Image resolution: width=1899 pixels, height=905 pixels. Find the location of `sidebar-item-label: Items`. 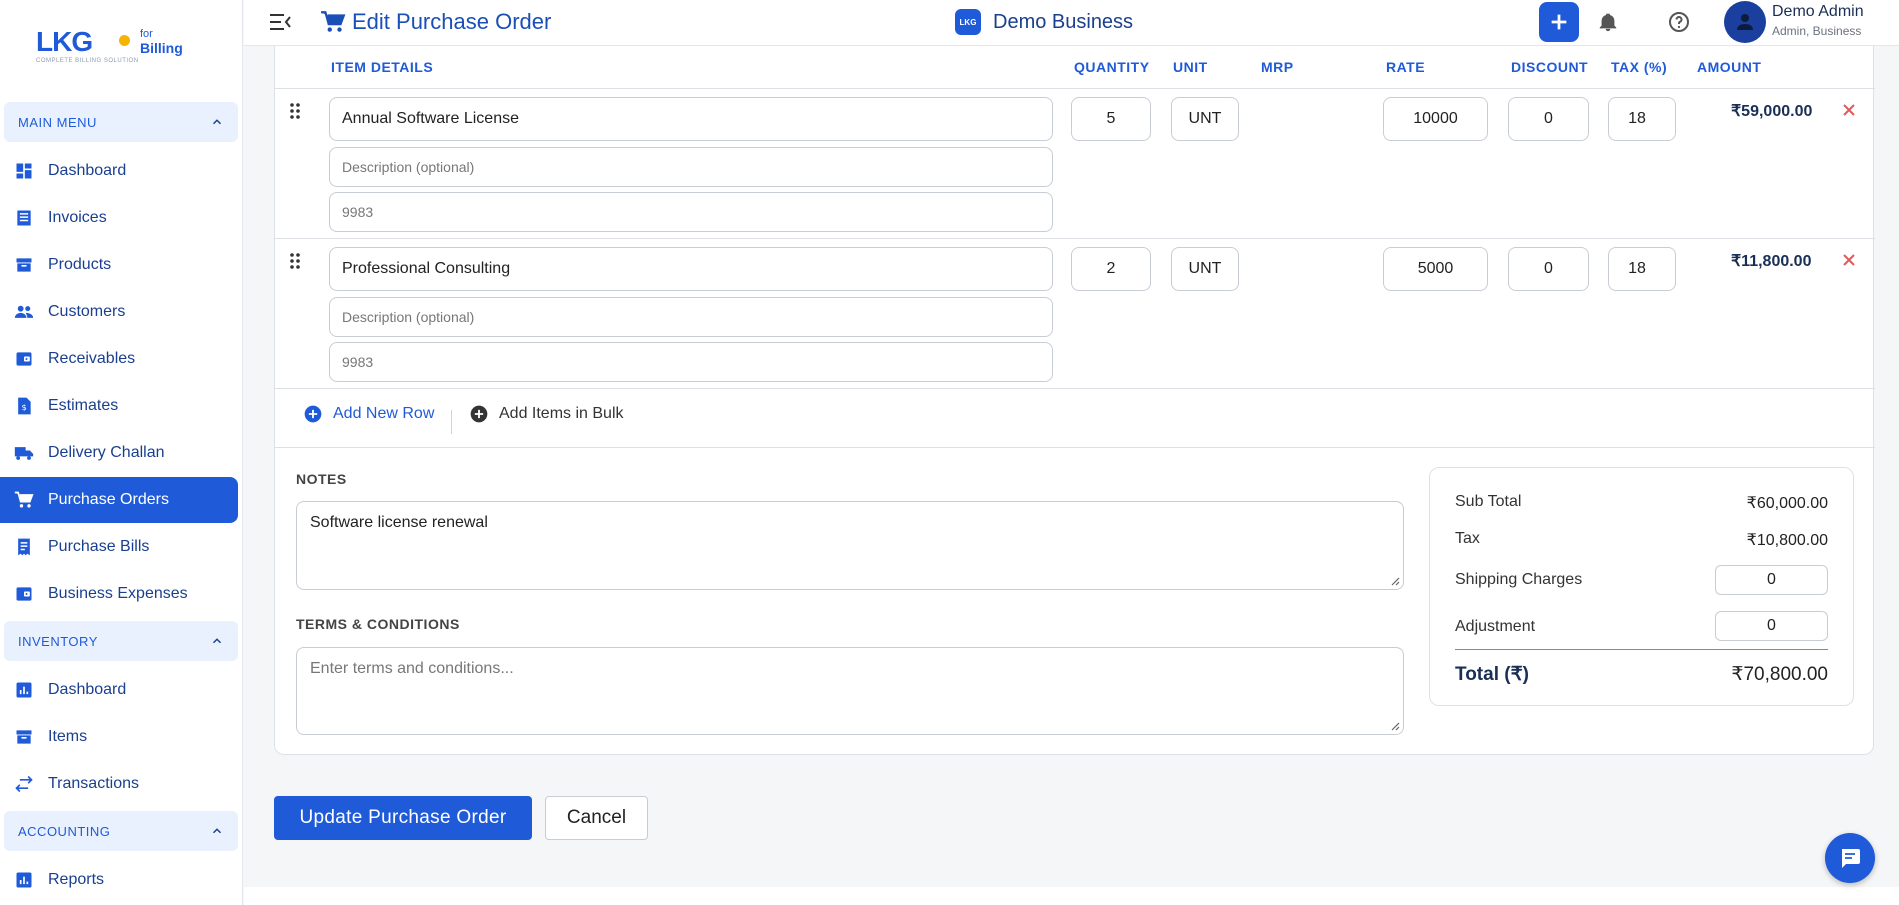

sidebar-item-label: Items is located at coordinates (68, 736).